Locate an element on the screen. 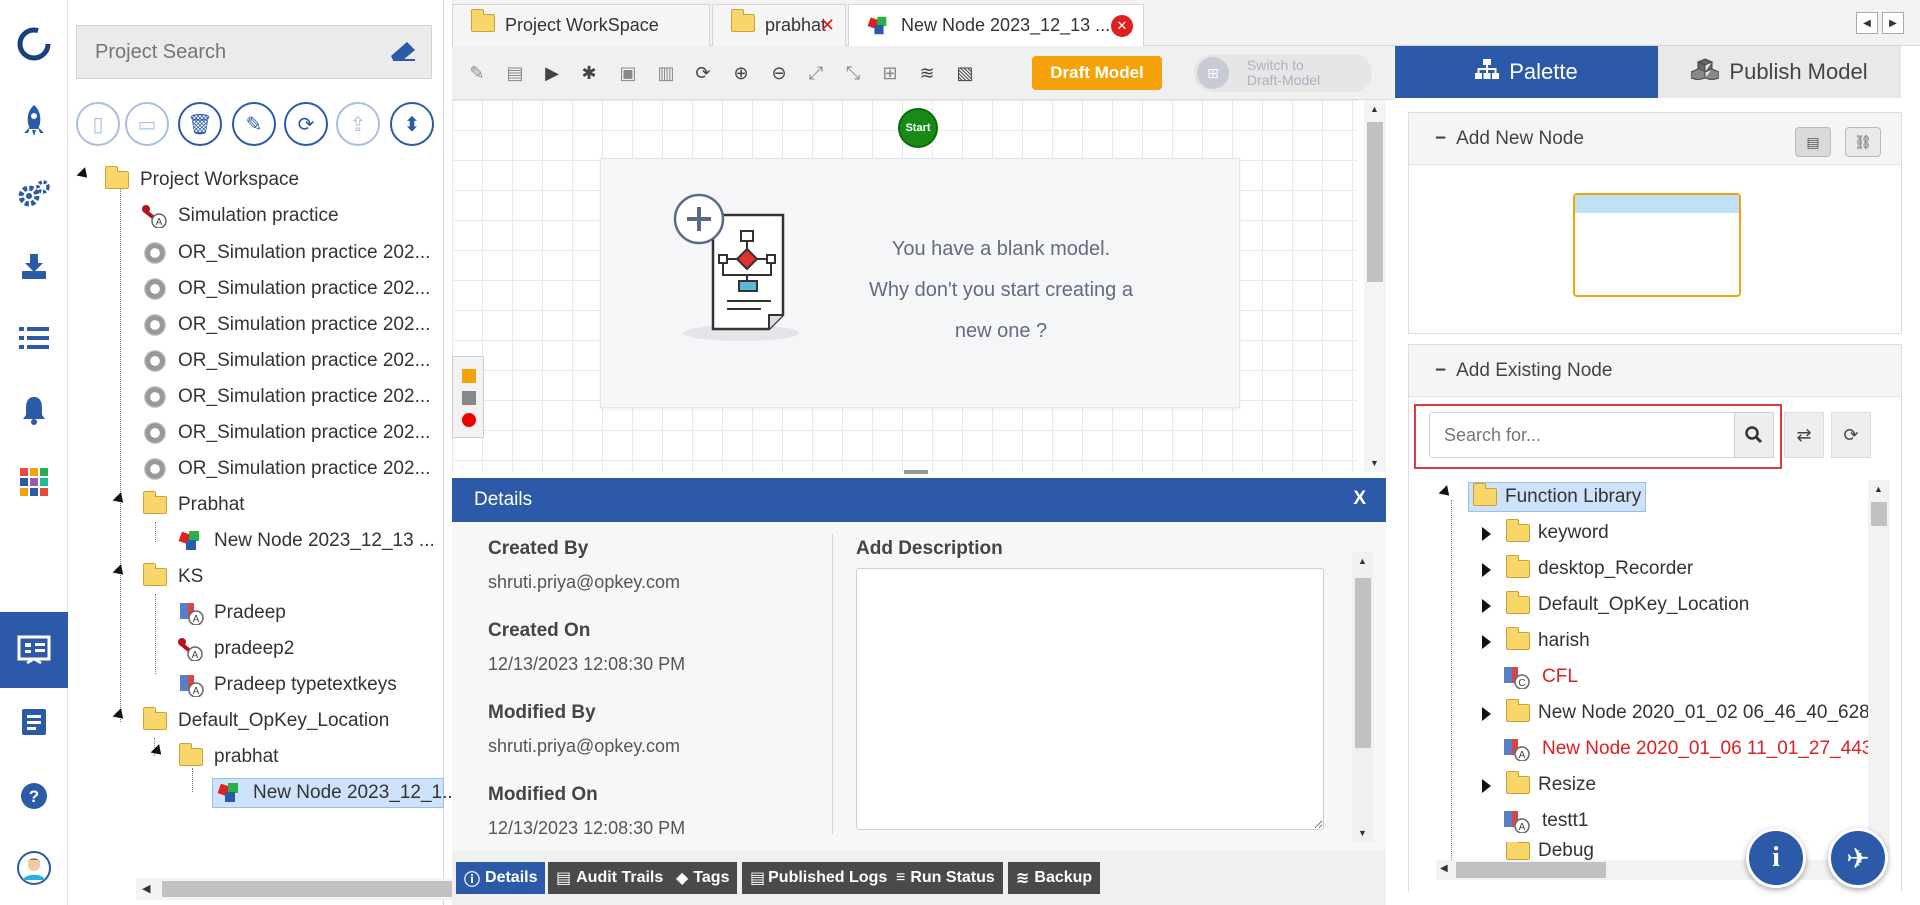 This screenshot has height=905, width=1920. project-search-input is located at coordinates (232, 52).